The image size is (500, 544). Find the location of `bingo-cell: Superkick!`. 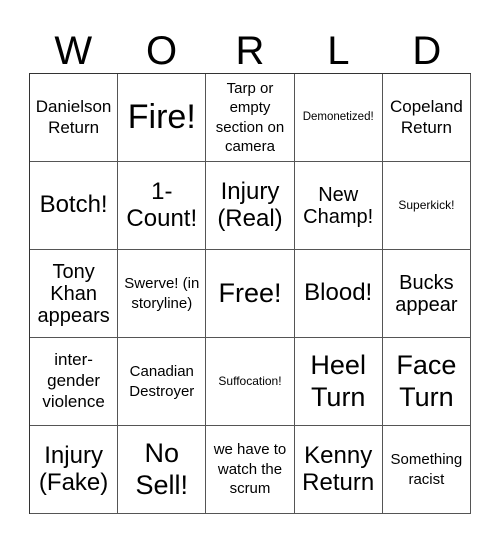

bingo-cell: Superkick! is located at coordinates (426, 206).